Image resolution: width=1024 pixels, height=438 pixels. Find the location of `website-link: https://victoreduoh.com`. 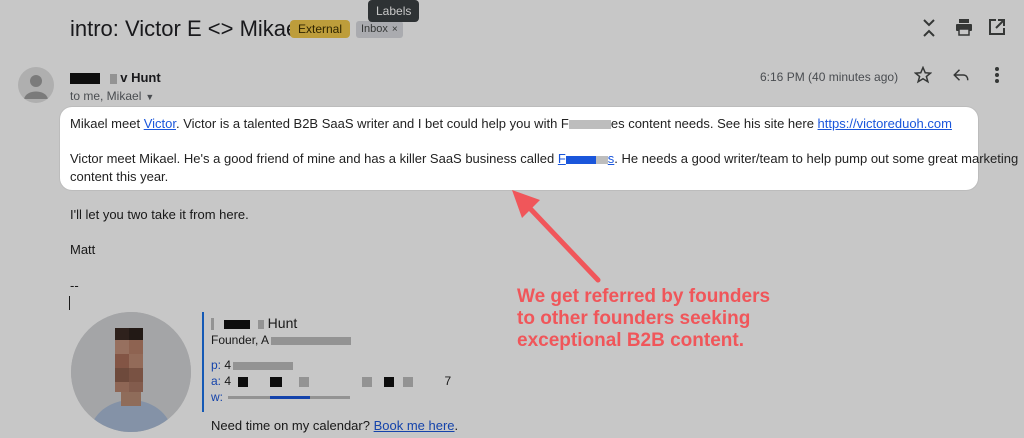

website-link: https://victoreduoh.com is located at coordinates (885, 123).